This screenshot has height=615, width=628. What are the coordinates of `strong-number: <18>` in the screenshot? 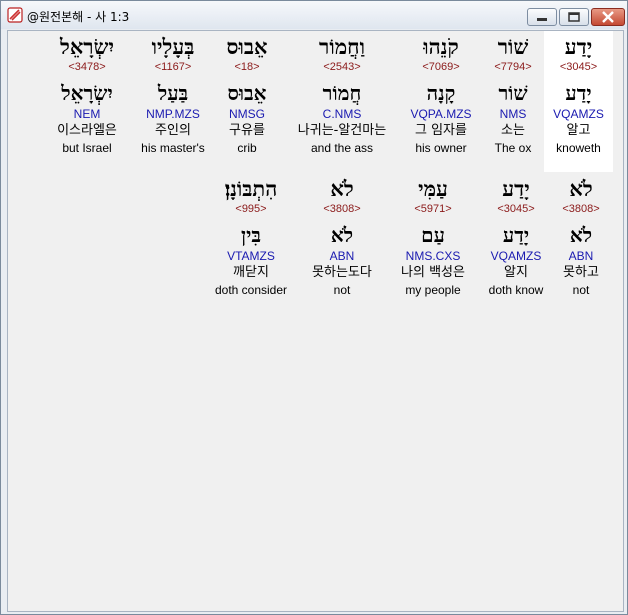 It's located at (247, 67).